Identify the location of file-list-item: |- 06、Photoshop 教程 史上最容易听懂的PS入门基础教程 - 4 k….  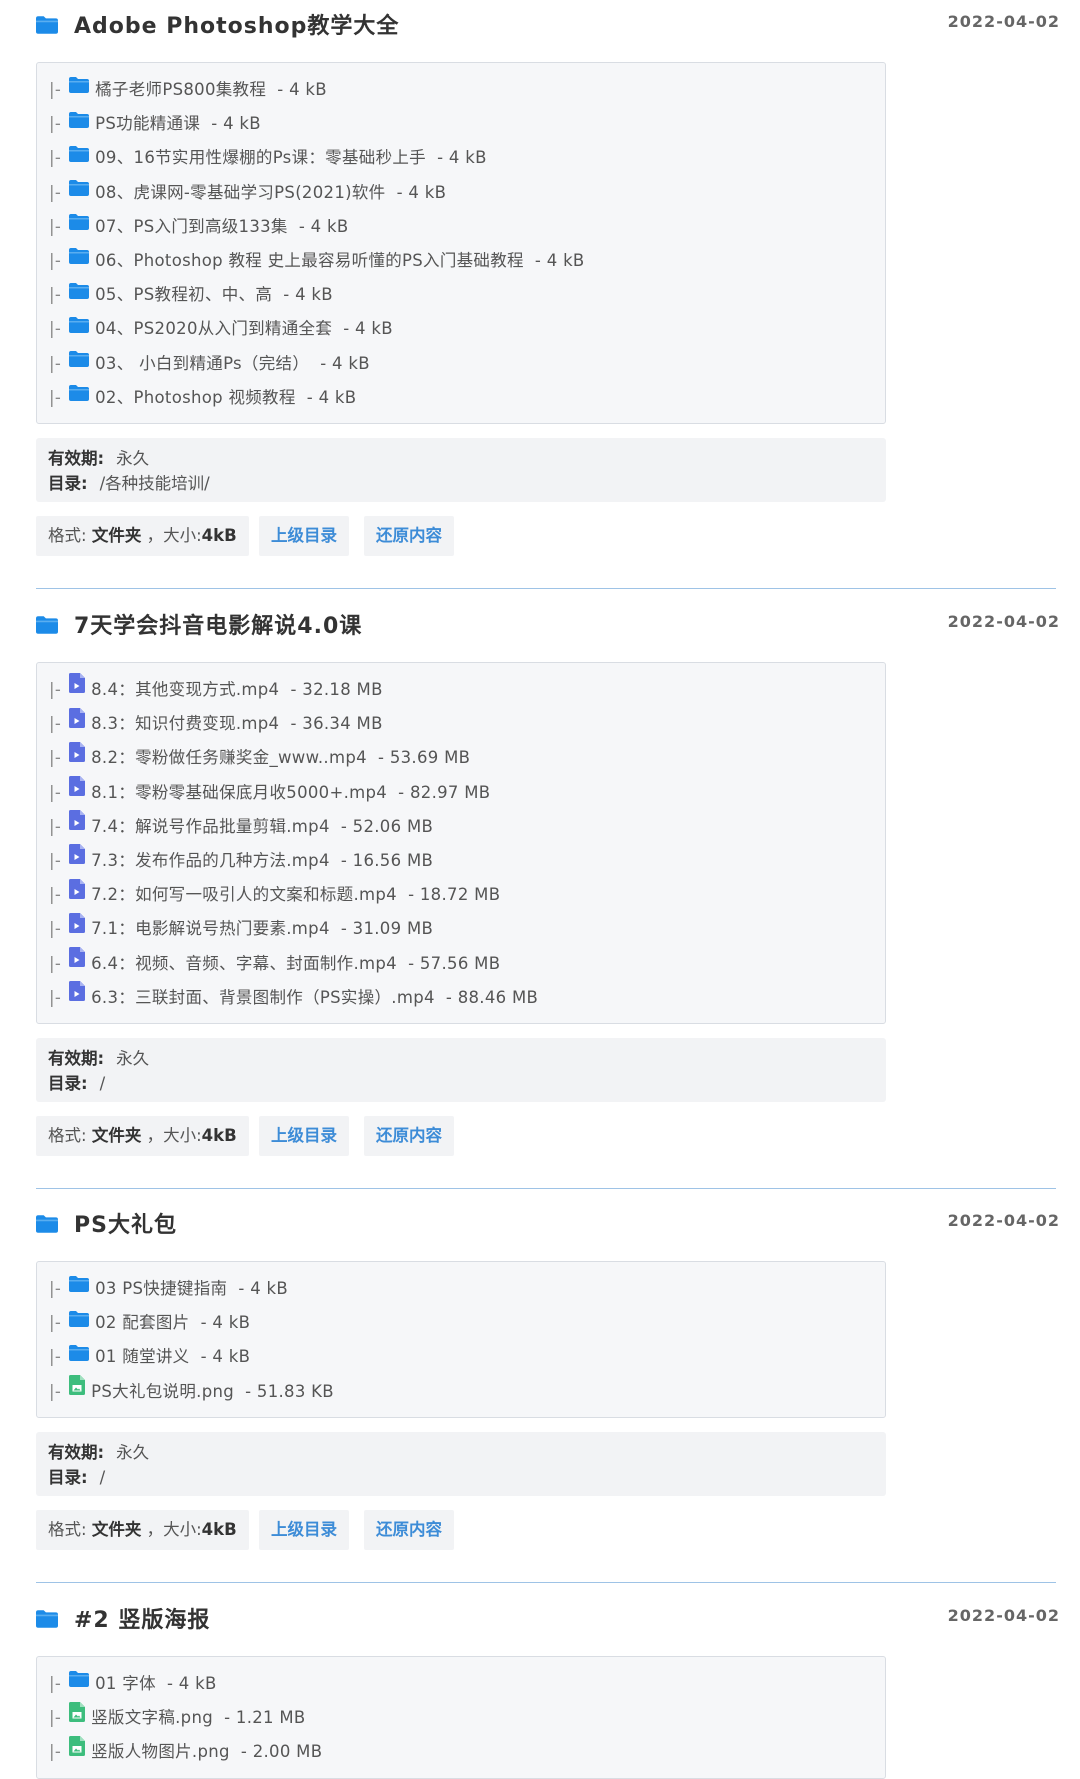
(467, 261).